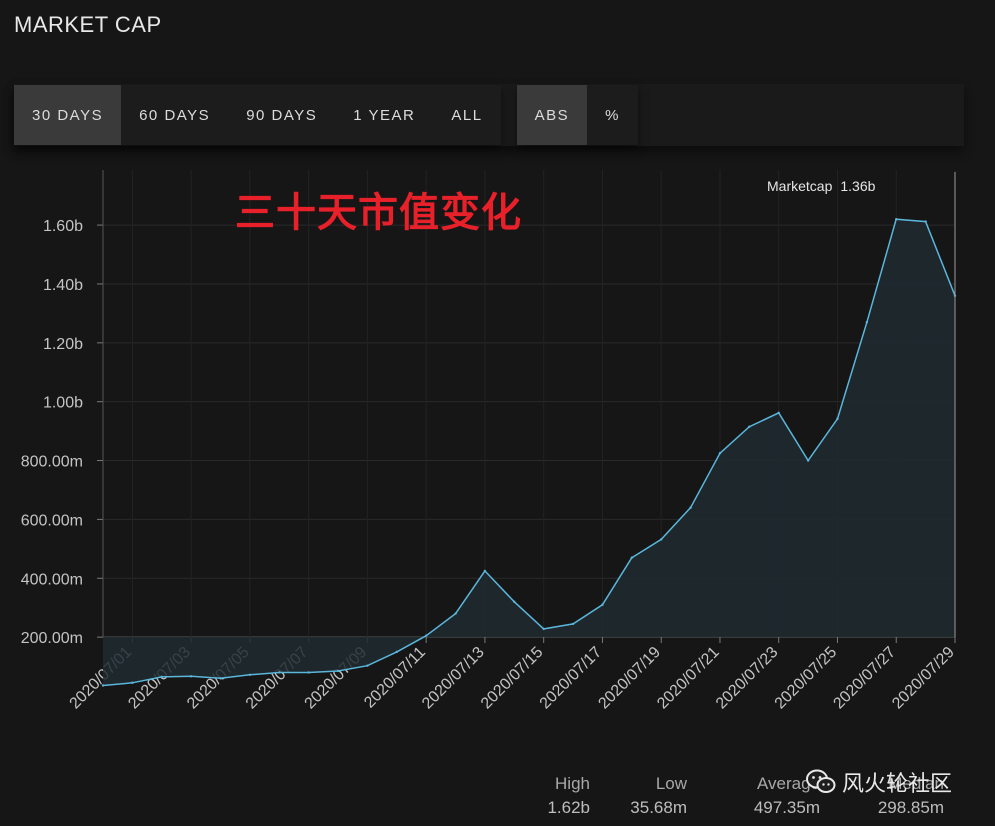 The height and width of the screenshot is (826, 995). I want to click on y-tick-label: 1.40b, so click(63, 285).